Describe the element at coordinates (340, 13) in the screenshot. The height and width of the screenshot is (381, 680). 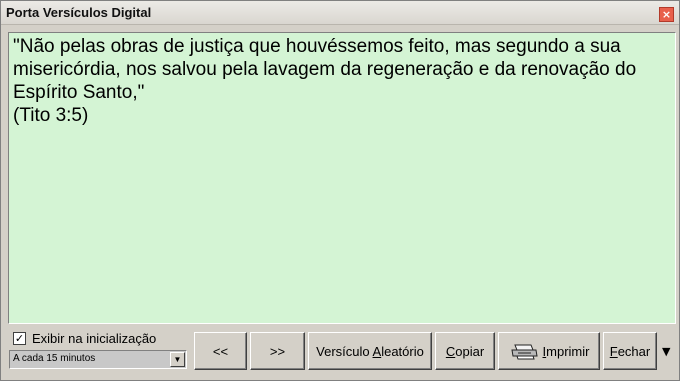
I see `title-bar: Porta Versículos Digital ×` at that location.